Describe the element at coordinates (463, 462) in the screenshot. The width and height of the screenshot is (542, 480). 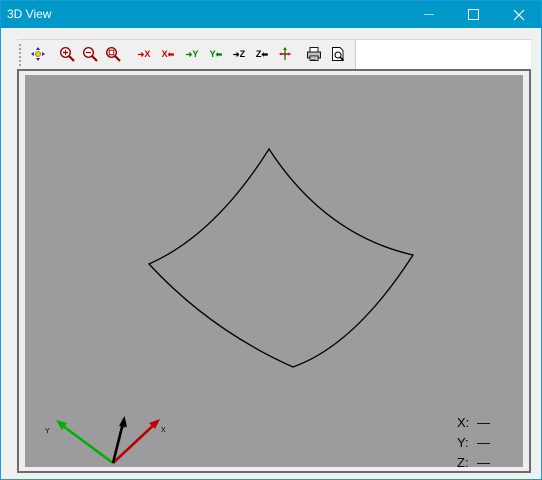
I see `z-coord-label: Z:` at that location.